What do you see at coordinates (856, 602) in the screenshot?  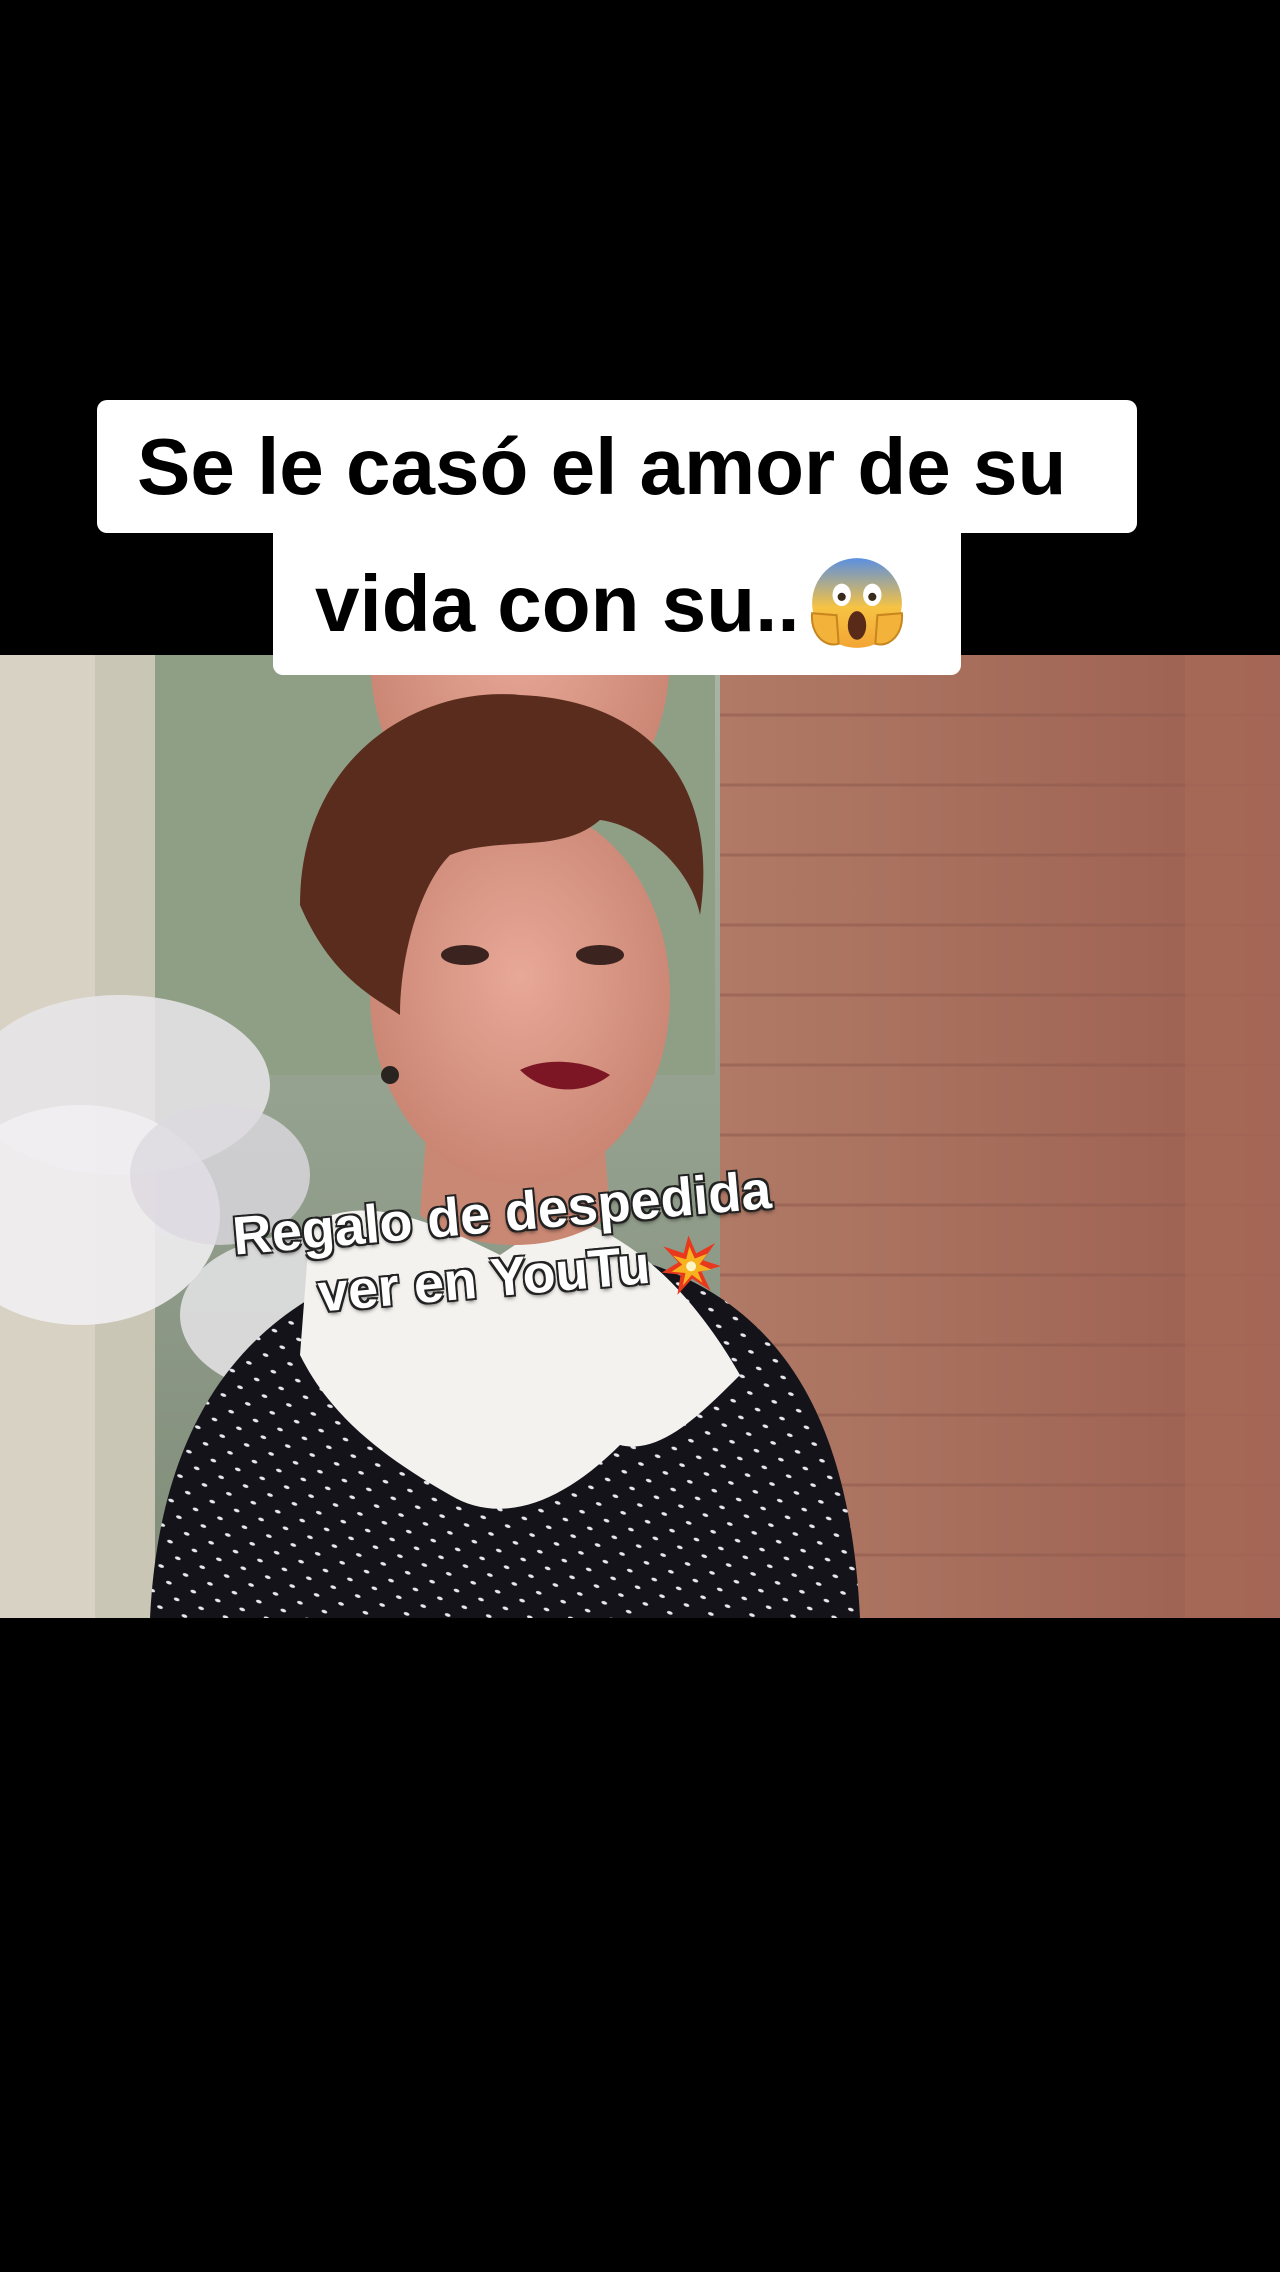 I see `face-screaming-in-fear-icon` at bounding box center [856, 602].